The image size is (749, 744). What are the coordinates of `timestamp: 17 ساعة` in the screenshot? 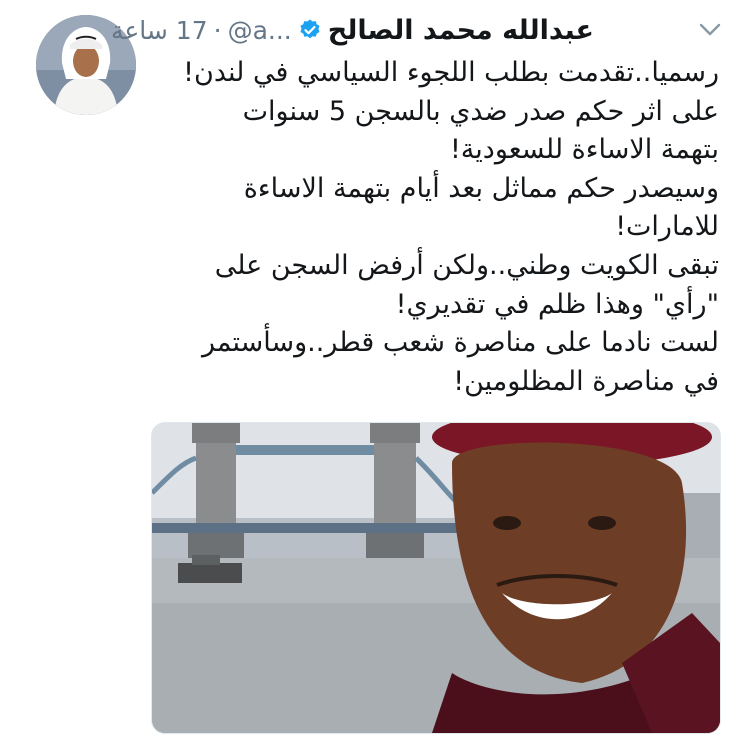 It's located at (159, 30).